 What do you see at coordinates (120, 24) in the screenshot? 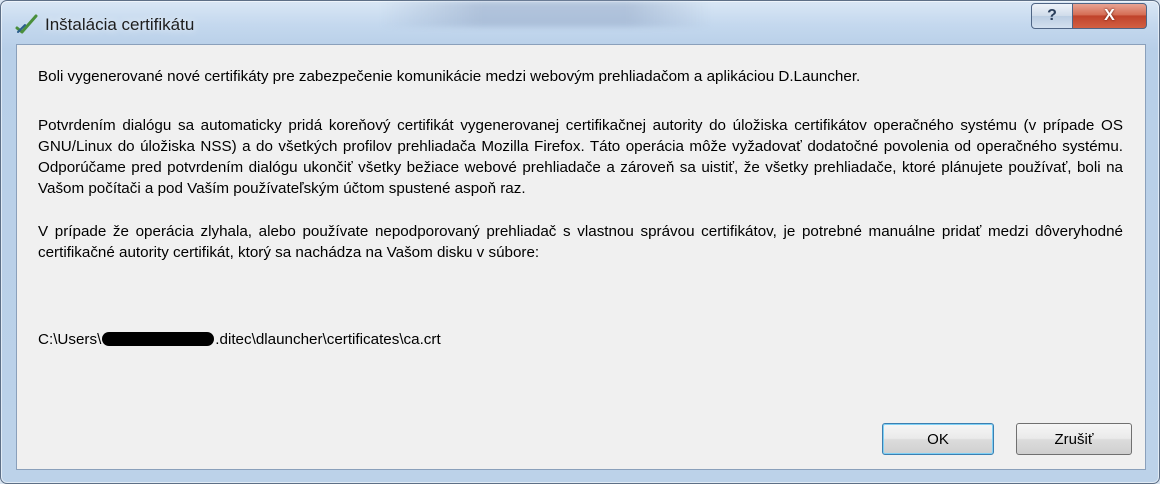
I see `window-title: Inštalácia certifikátu` at bounding box center [120, 24].